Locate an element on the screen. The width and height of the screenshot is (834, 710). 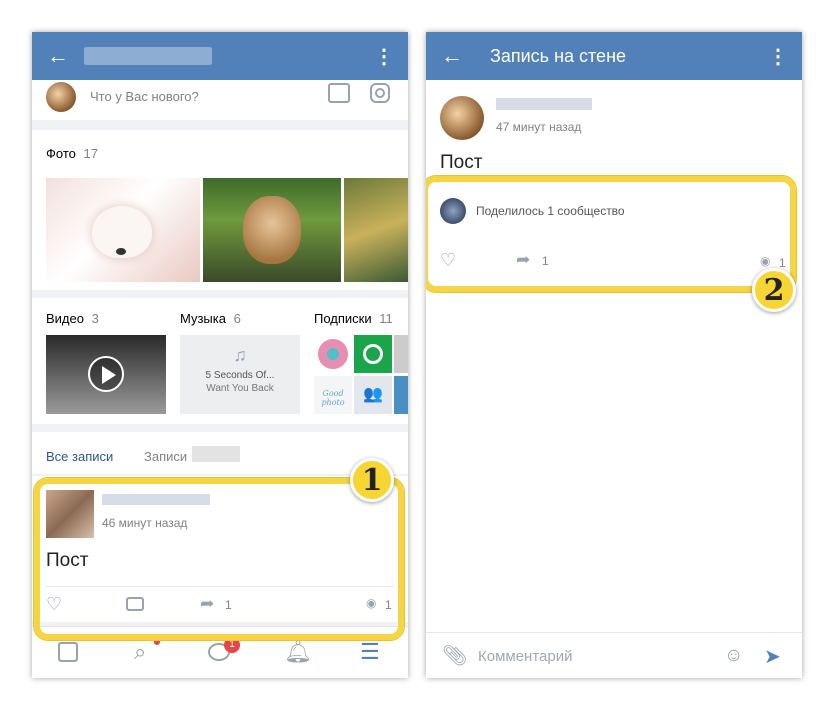
page-title: Запись на стене is located at coordinates (558, 55).